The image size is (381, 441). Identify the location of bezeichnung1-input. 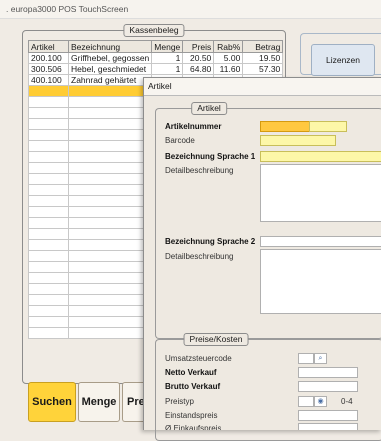
(320, 156).